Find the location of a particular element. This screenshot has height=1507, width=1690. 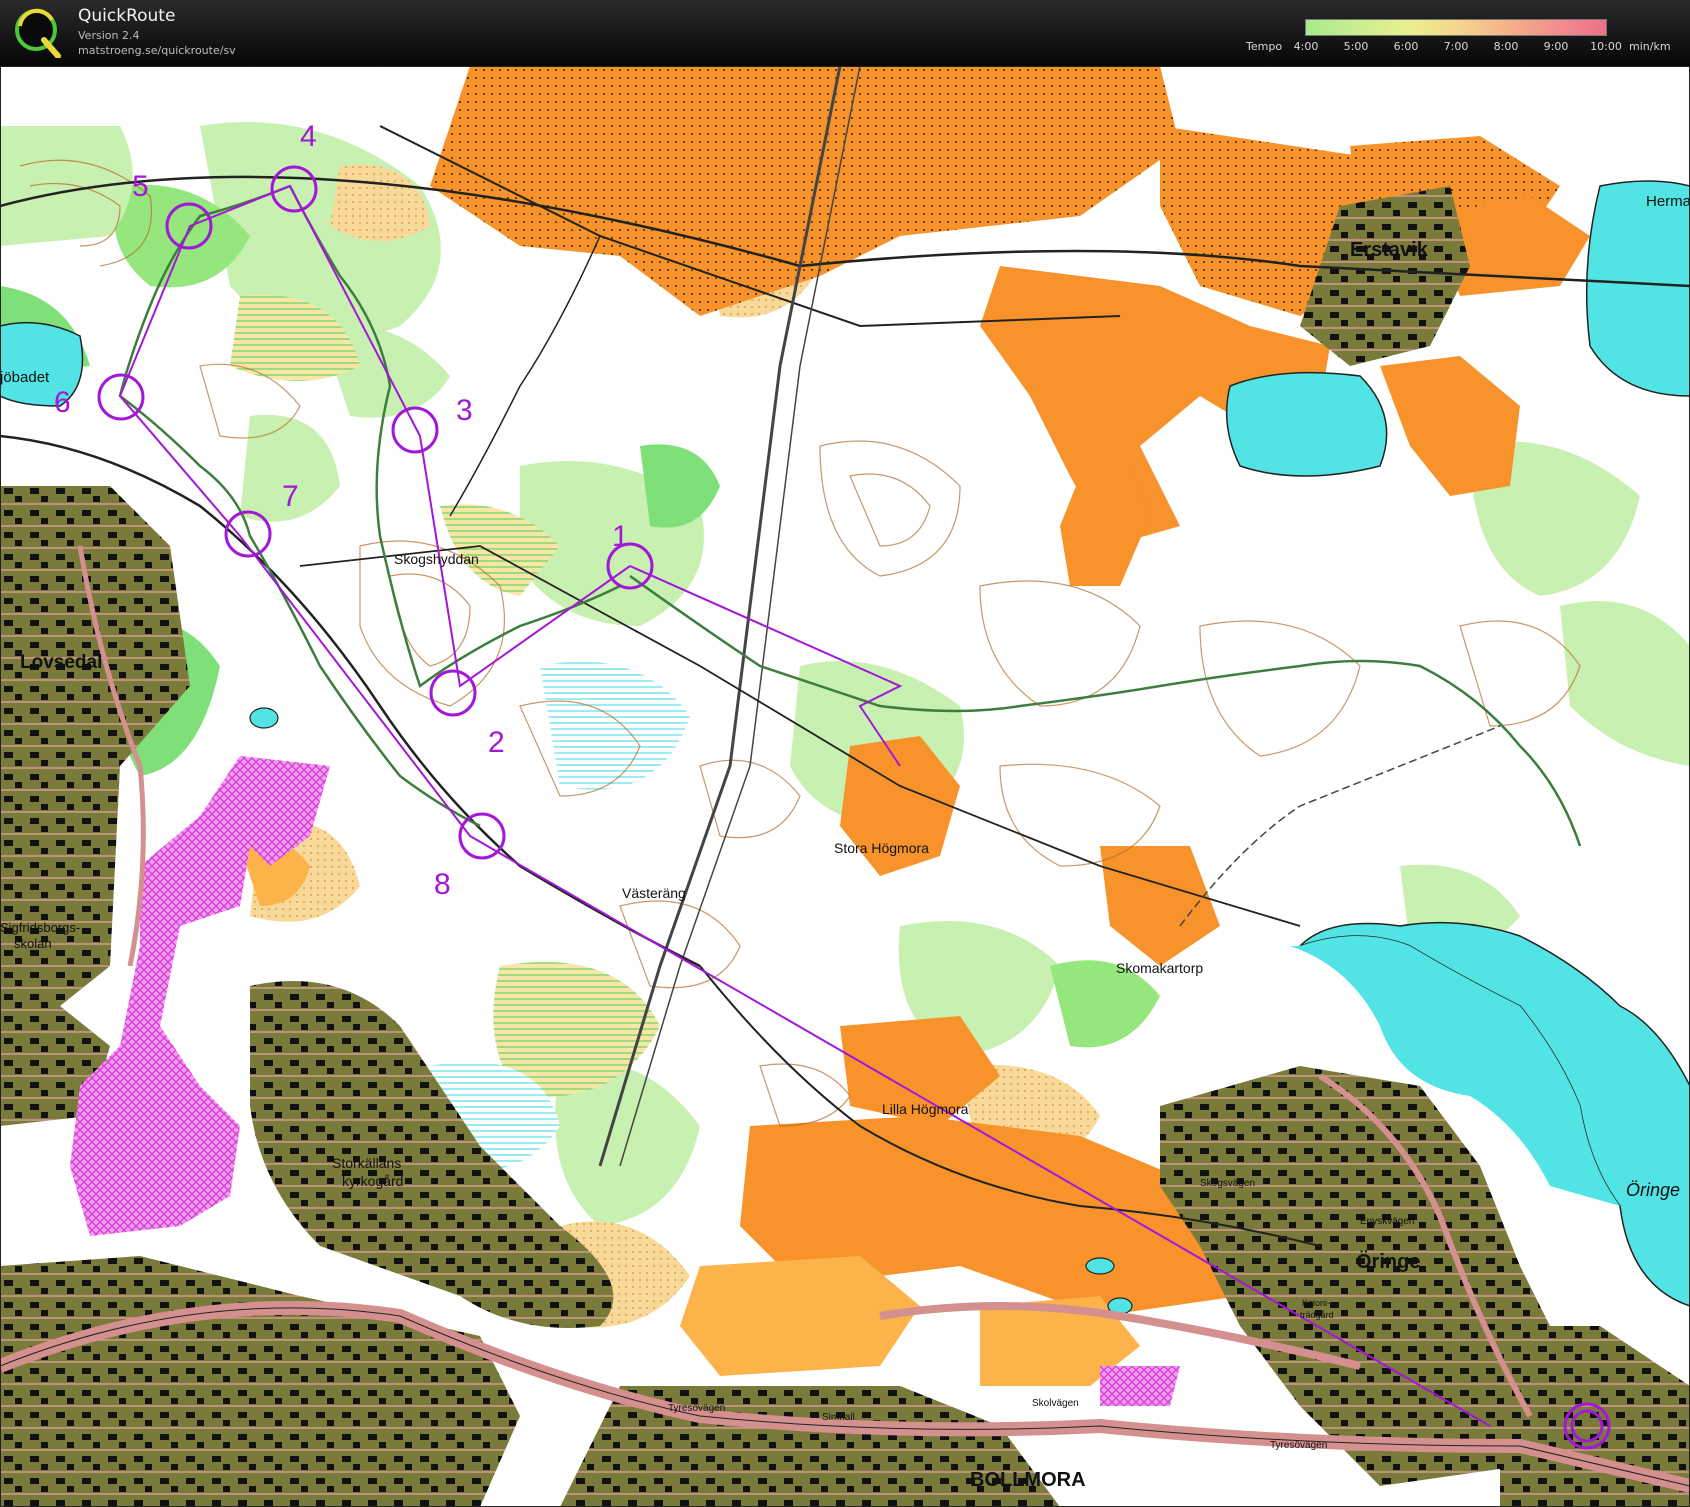

label-bollmora: BOLLMORA is located at coordinates (1028, 1480).